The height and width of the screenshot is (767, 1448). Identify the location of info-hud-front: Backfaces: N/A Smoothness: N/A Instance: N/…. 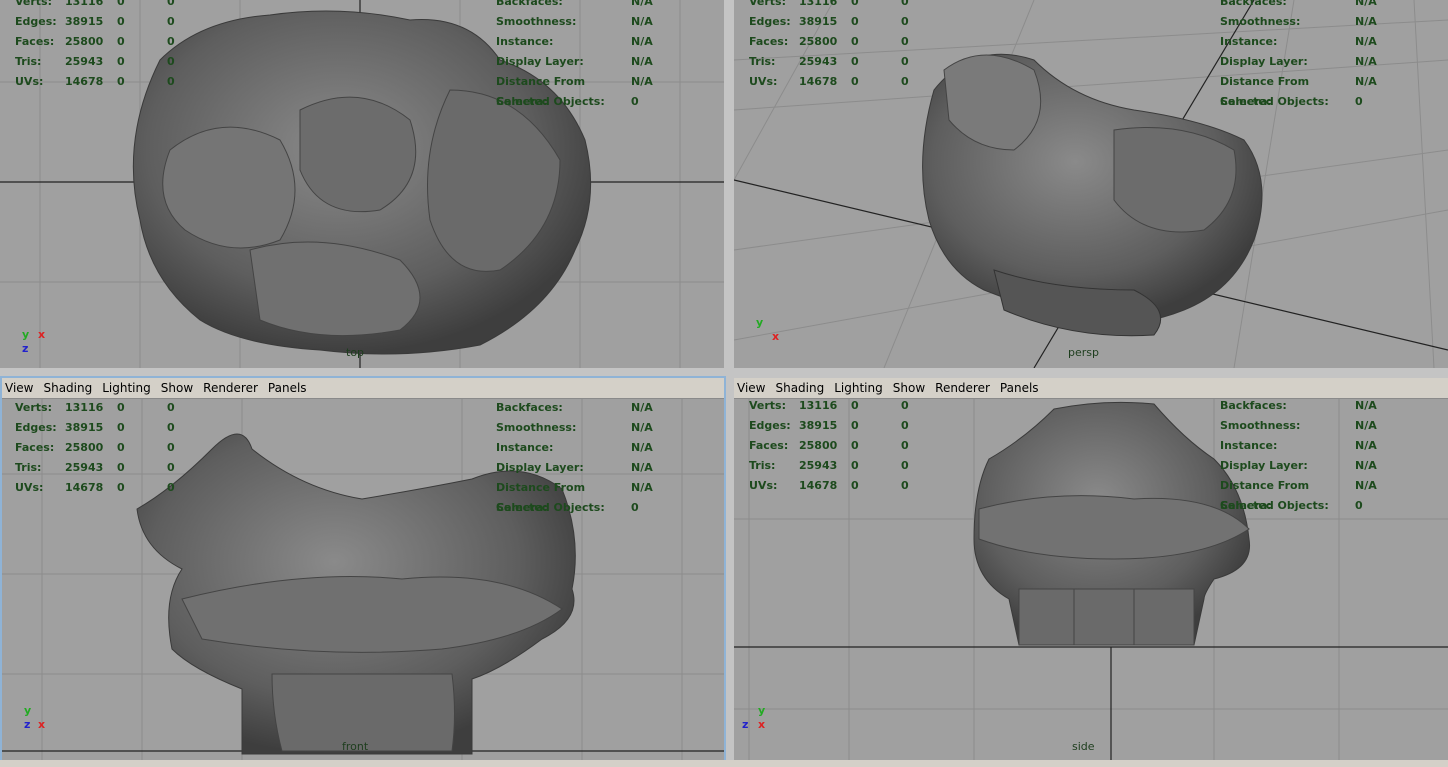
(583, 458).